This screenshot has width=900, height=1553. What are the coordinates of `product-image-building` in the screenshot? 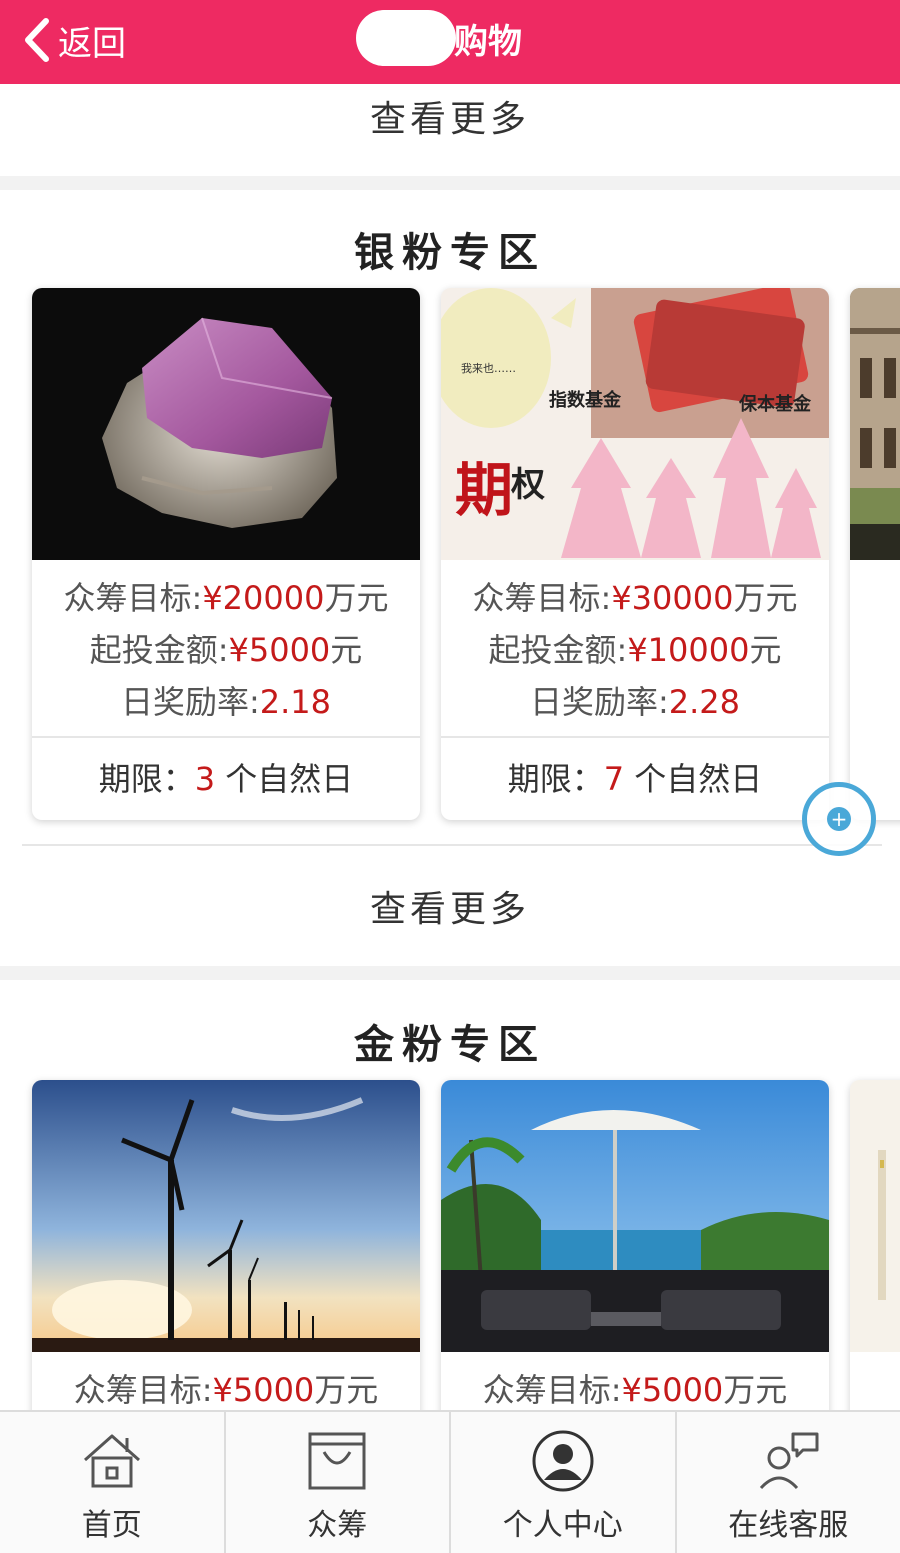 It's located at (875, 424).